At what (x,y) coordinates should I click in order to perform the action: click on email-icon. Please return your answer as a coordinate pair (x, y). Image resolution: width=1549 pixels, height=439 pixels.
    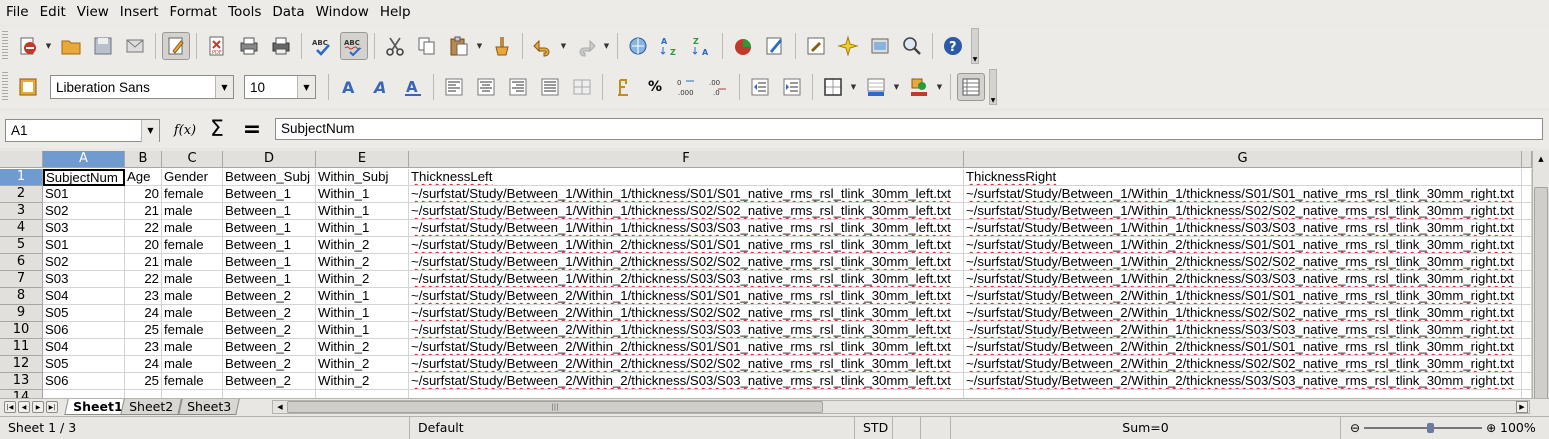
    Looking at the image, I should click on (135, 46).